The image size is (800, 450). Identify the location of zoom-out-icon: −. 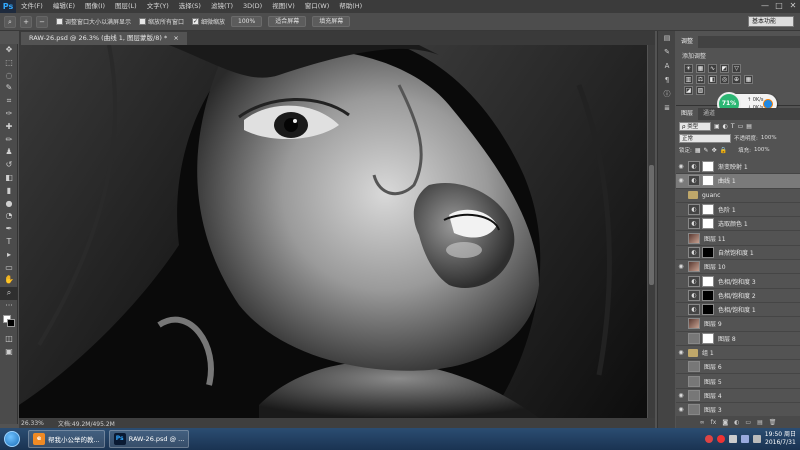
(42, 21).